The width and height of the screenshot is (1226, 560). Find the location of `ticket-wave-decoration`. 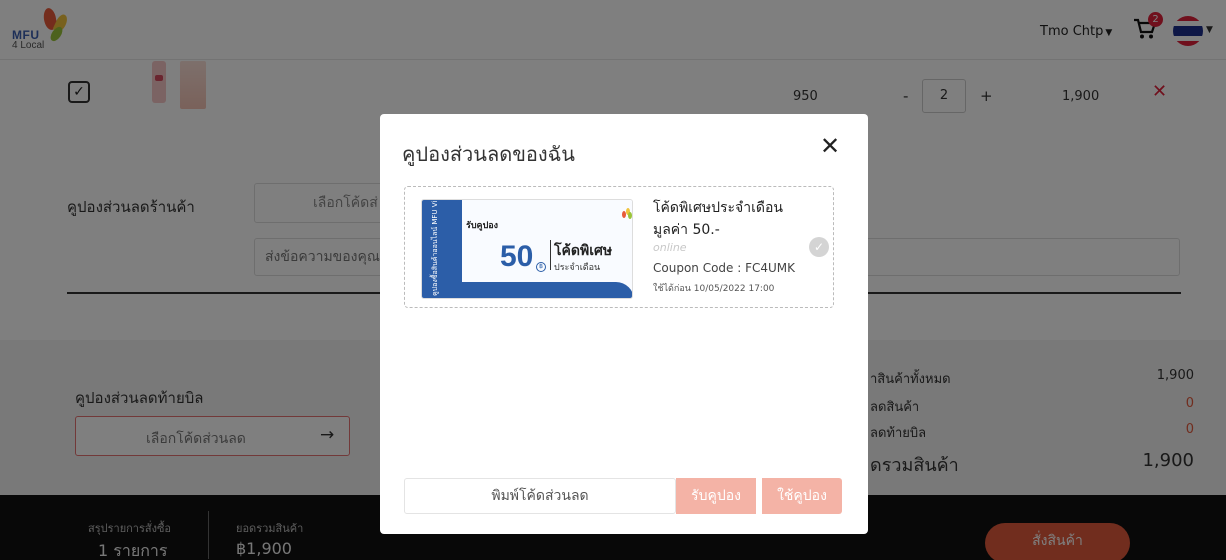

ticket-wave-decoration is located at coordinates (547, 290).